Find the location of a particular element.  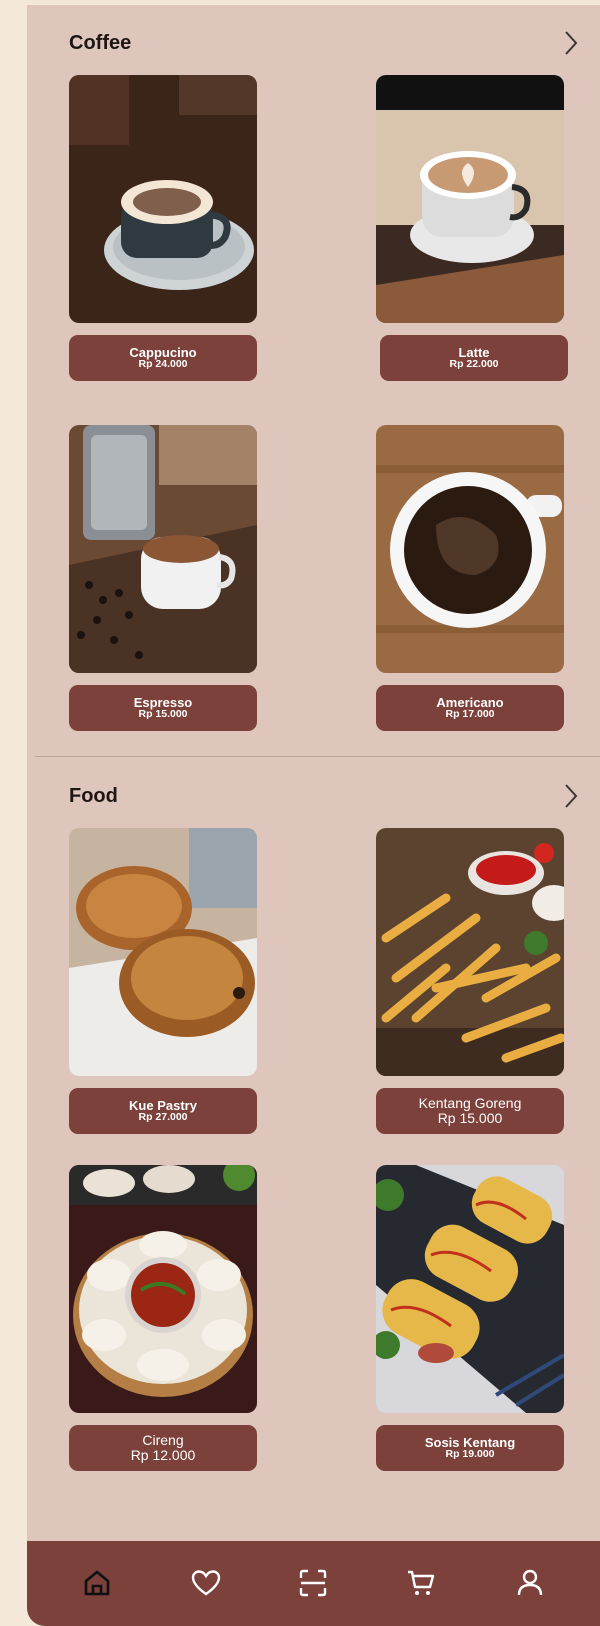

espresso-image is located at coordinates (163, 549).